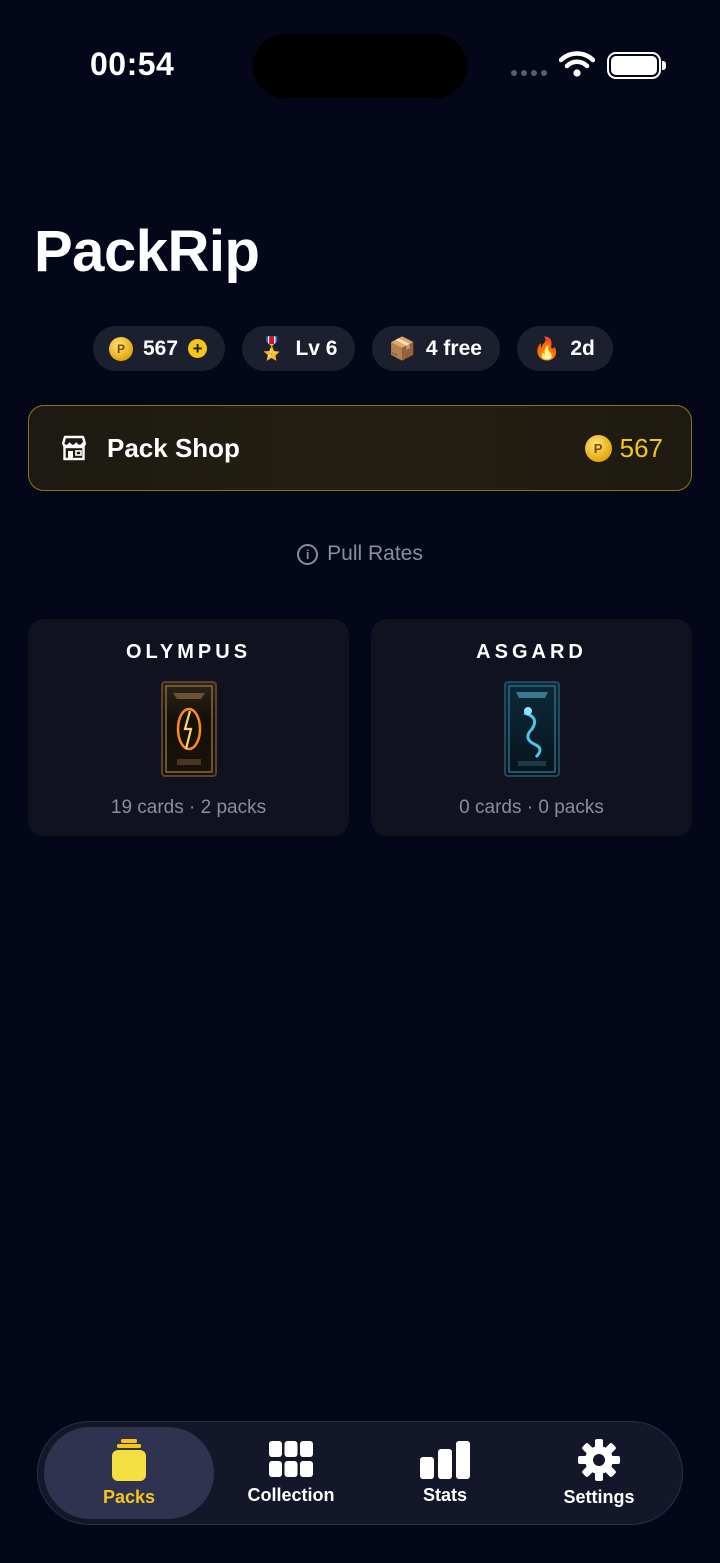 The height and width of the screenshot is (1563, 720). I want to click on fire-icon: 🔥, so click(546, 348).